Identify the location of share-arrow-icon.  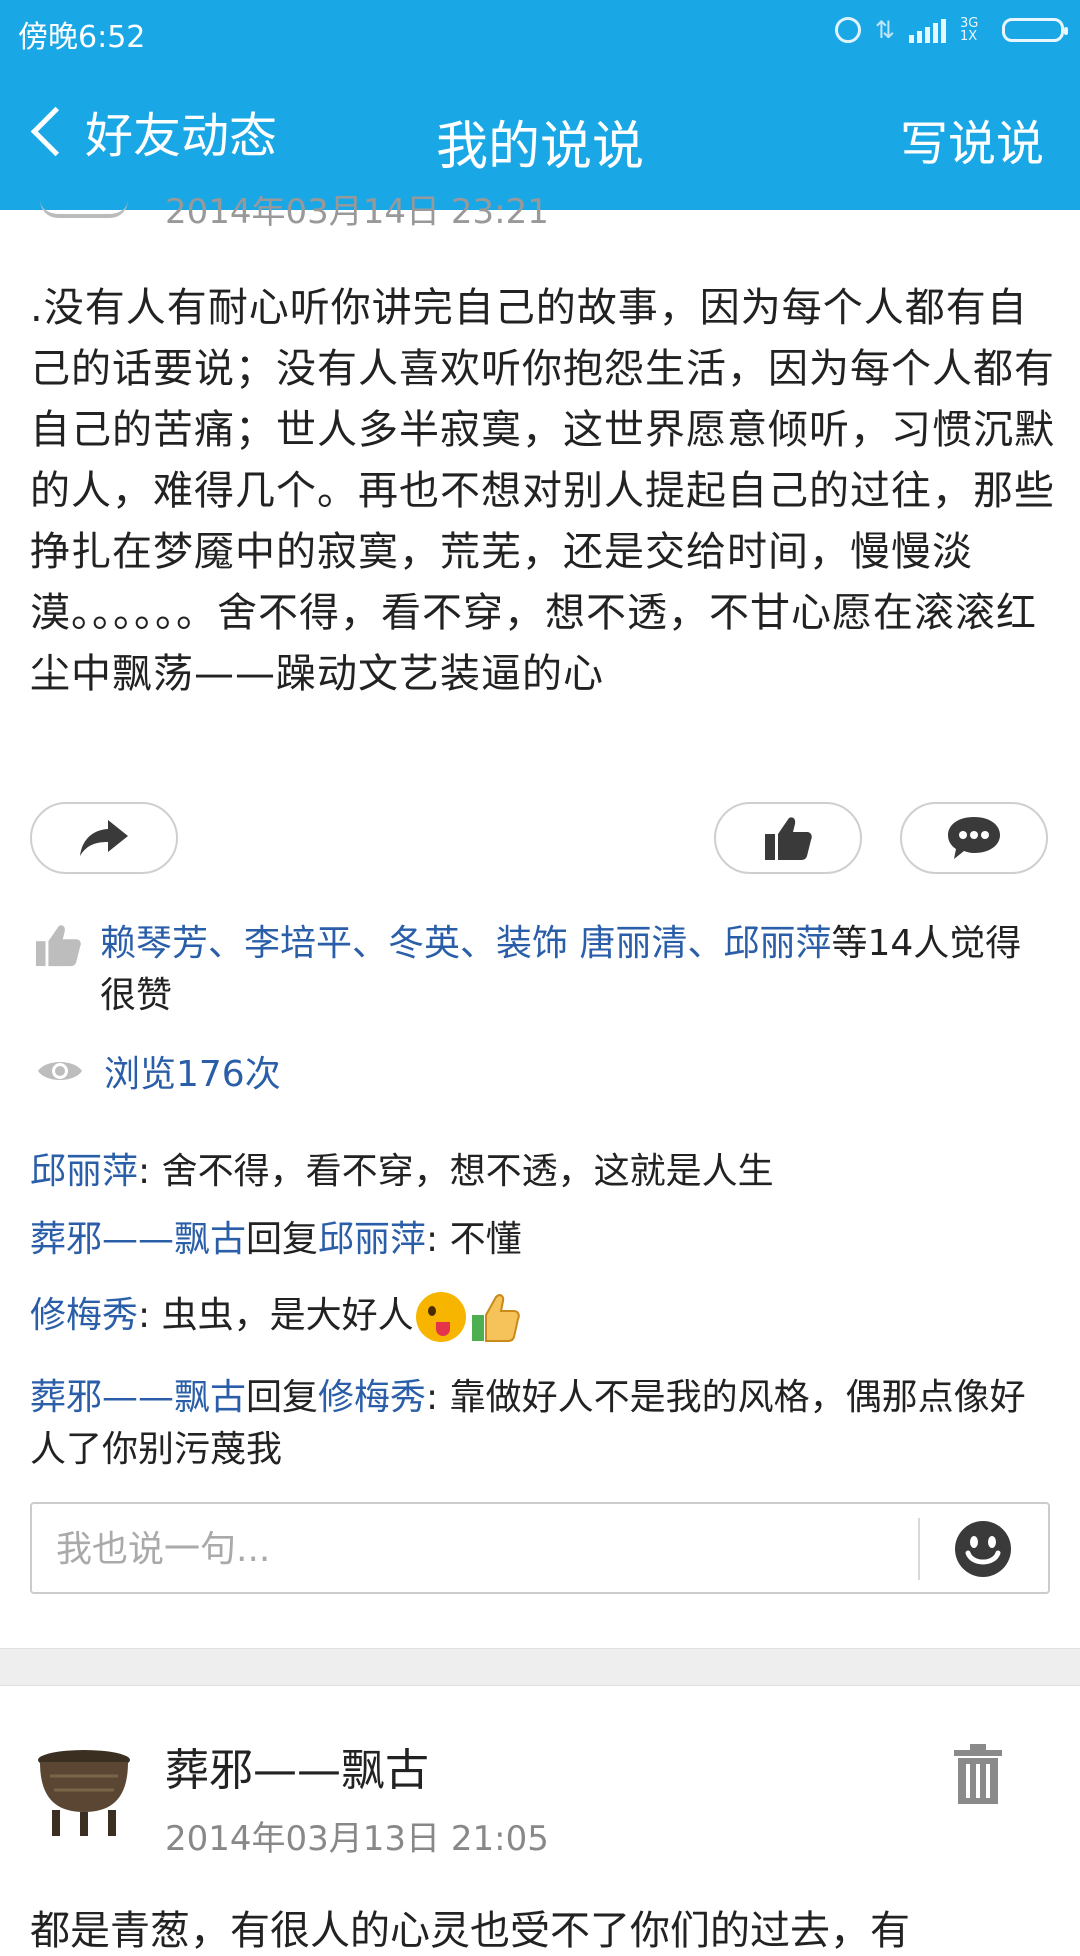
(104, 838).